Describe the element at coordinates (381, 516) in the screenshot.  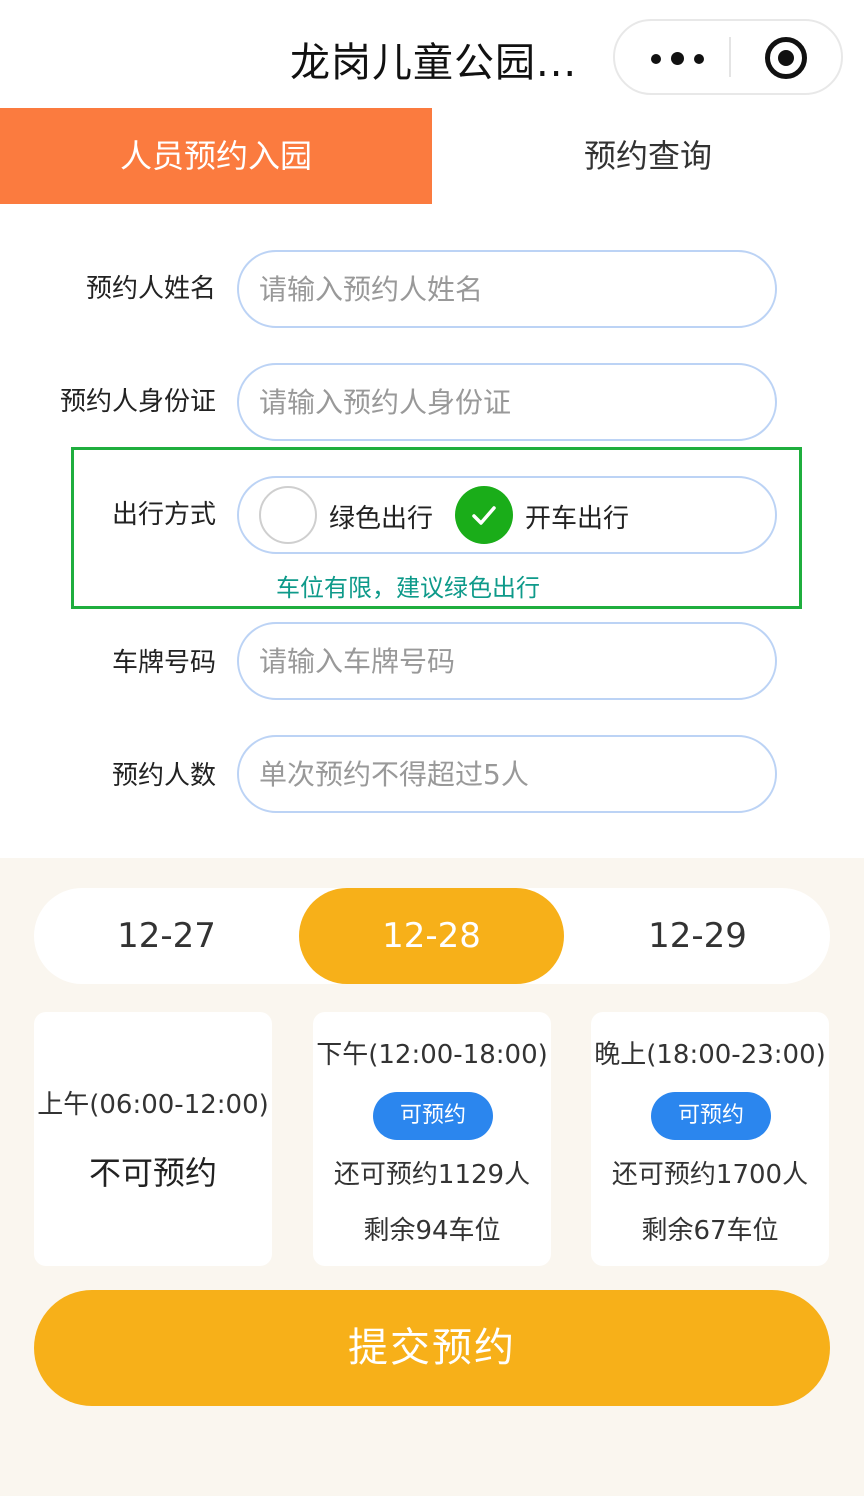
I see `green-travel-option-label: 绿色出行` at that location.